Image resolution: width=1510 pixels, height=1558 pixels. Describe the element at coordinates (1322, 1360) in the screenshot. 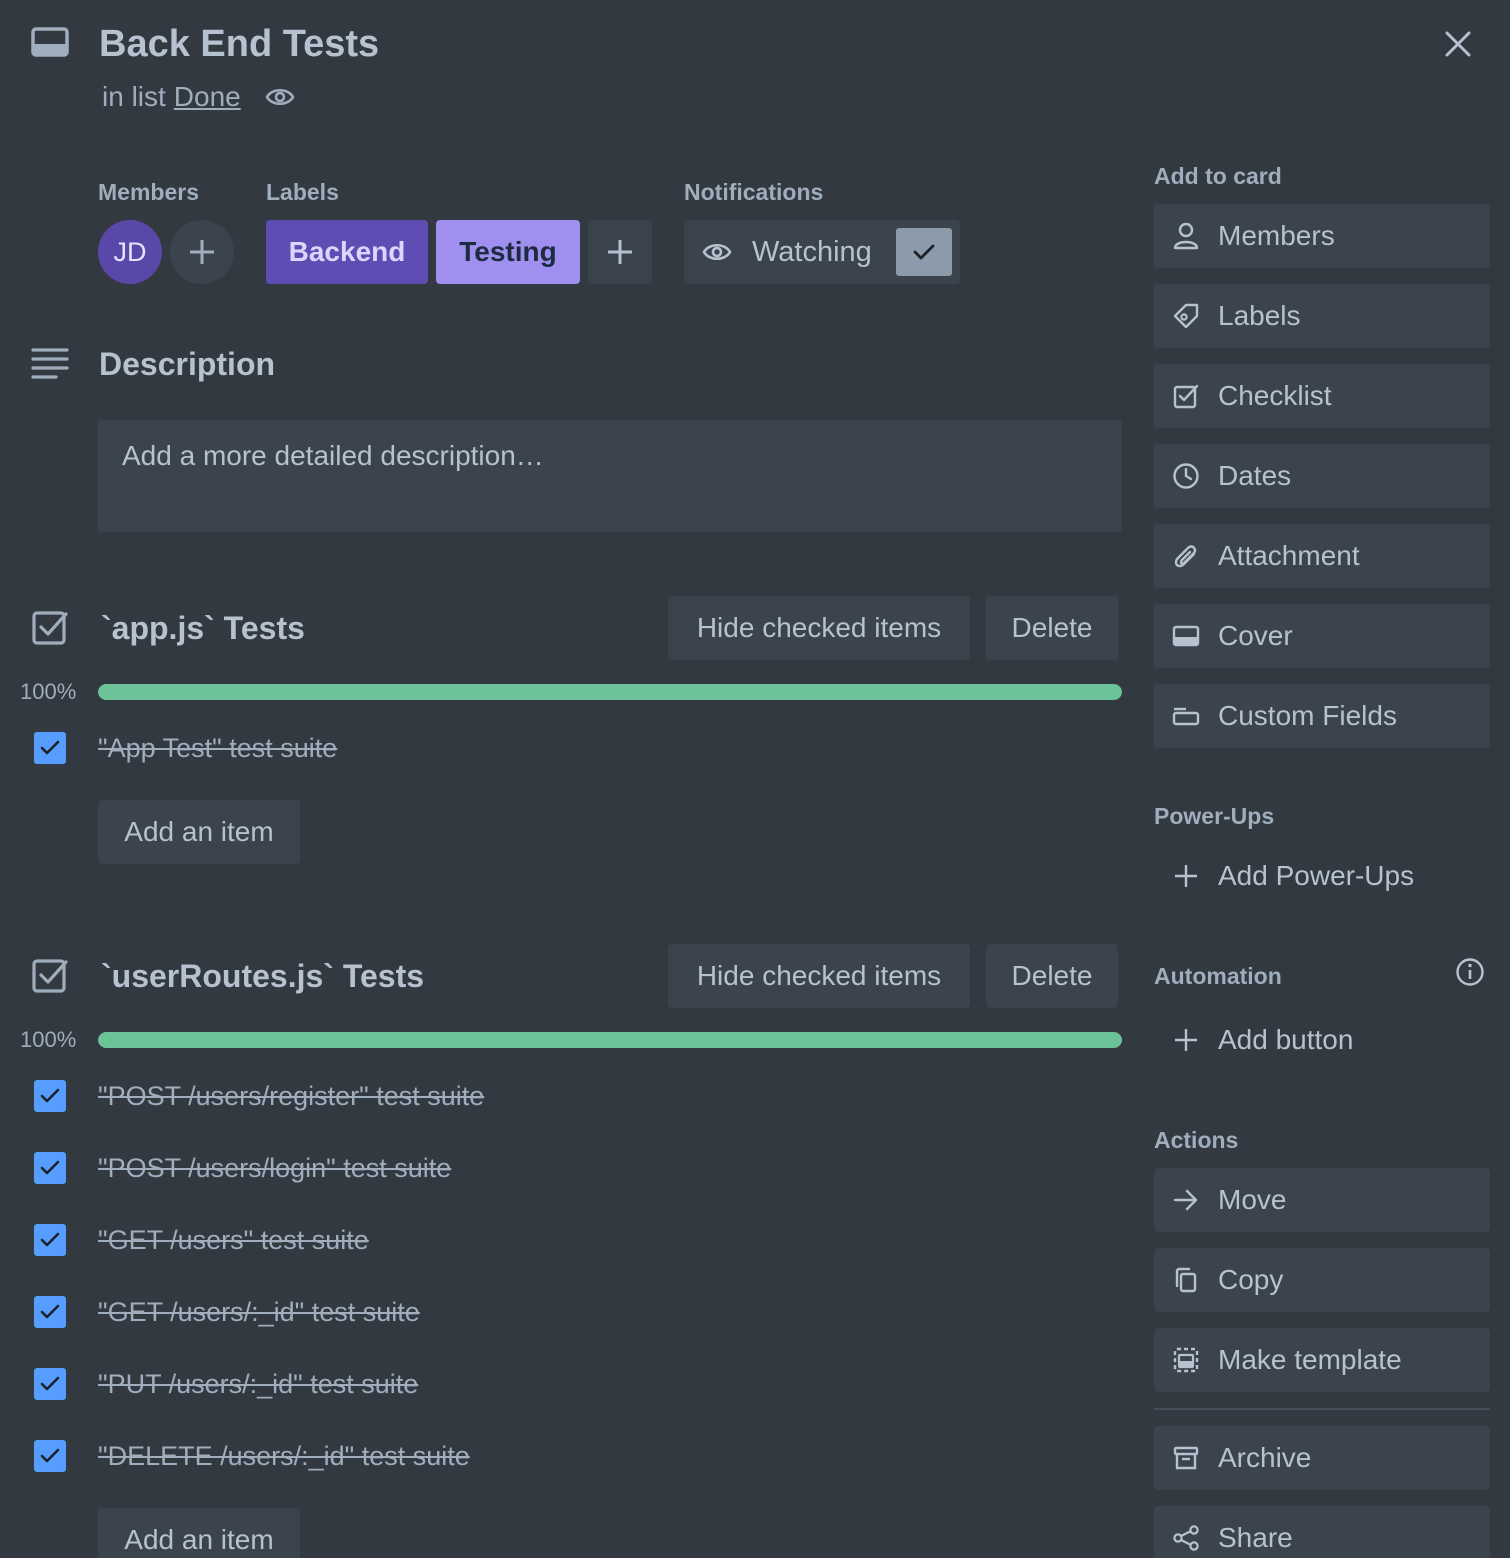

I see `make-template-button: Make template` at that location.